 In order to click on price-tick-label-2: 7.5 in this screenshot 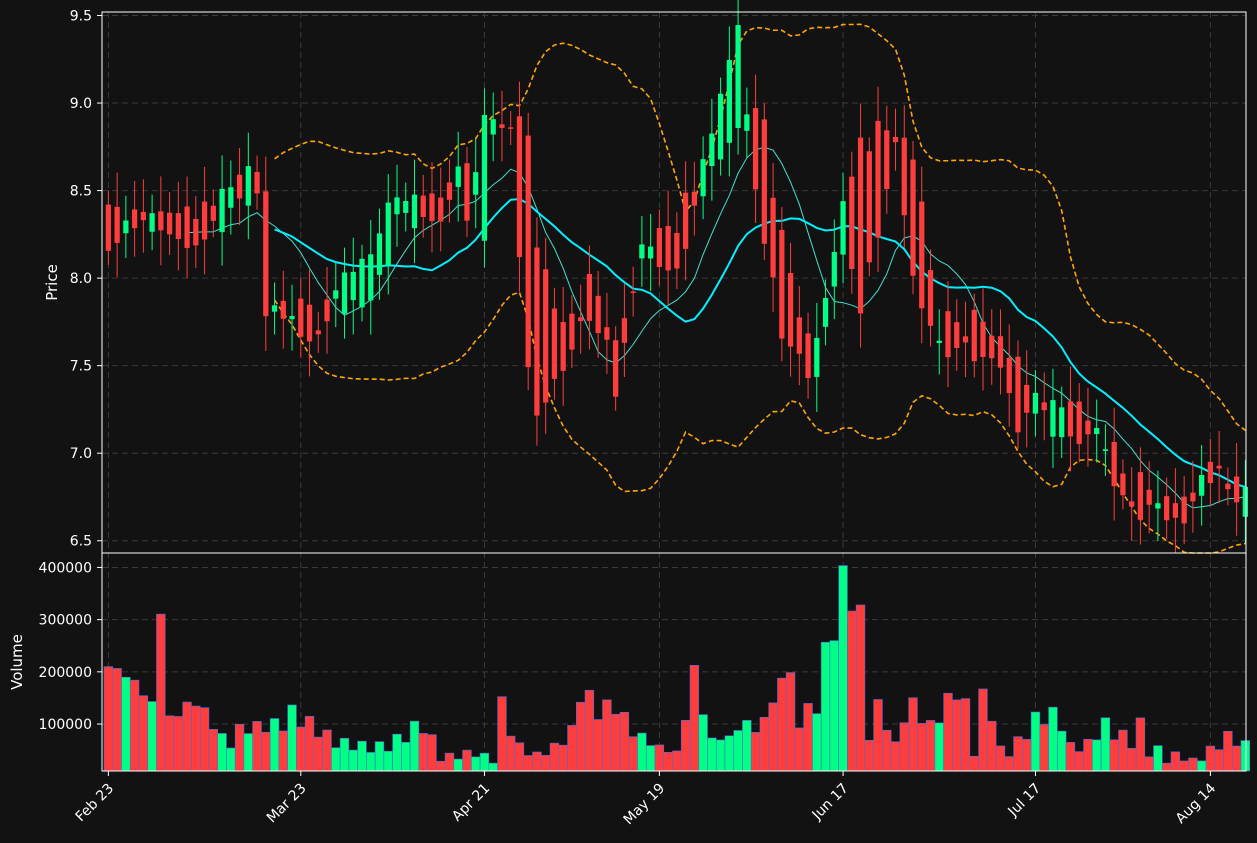, I will do `click(81, 367)`.